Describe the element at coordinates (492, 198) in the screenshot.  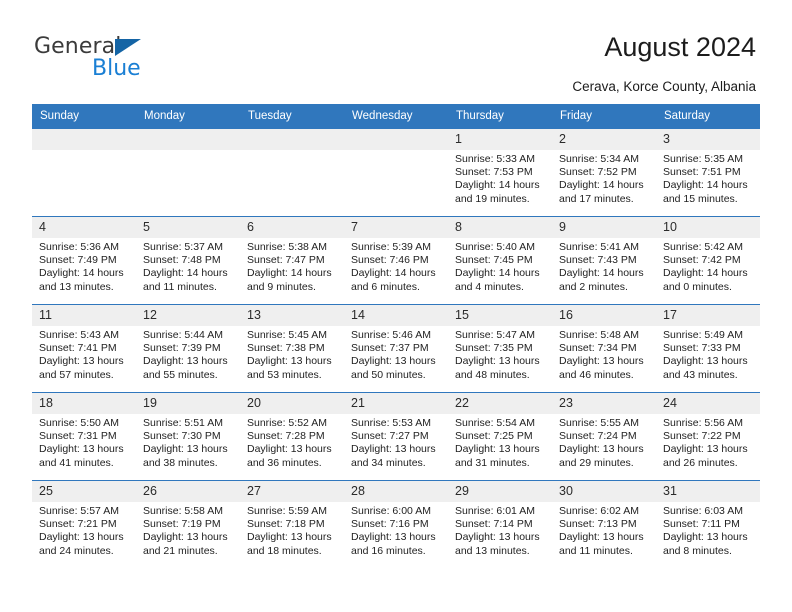
I see `daylight-duration-line2: and 19 minutes.` at that location.